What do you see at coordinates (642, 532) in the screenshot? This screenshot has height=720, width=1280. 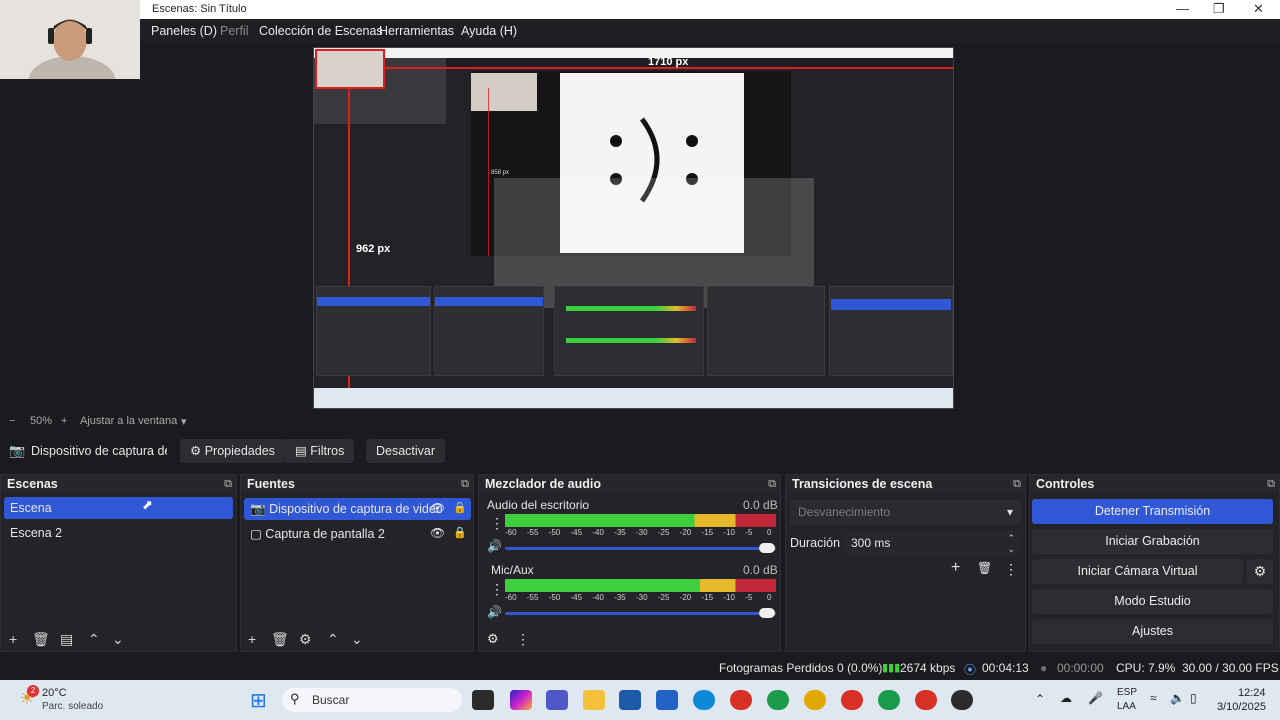 I see `meter-tick-label: -30` at bounding box center [642, 532].